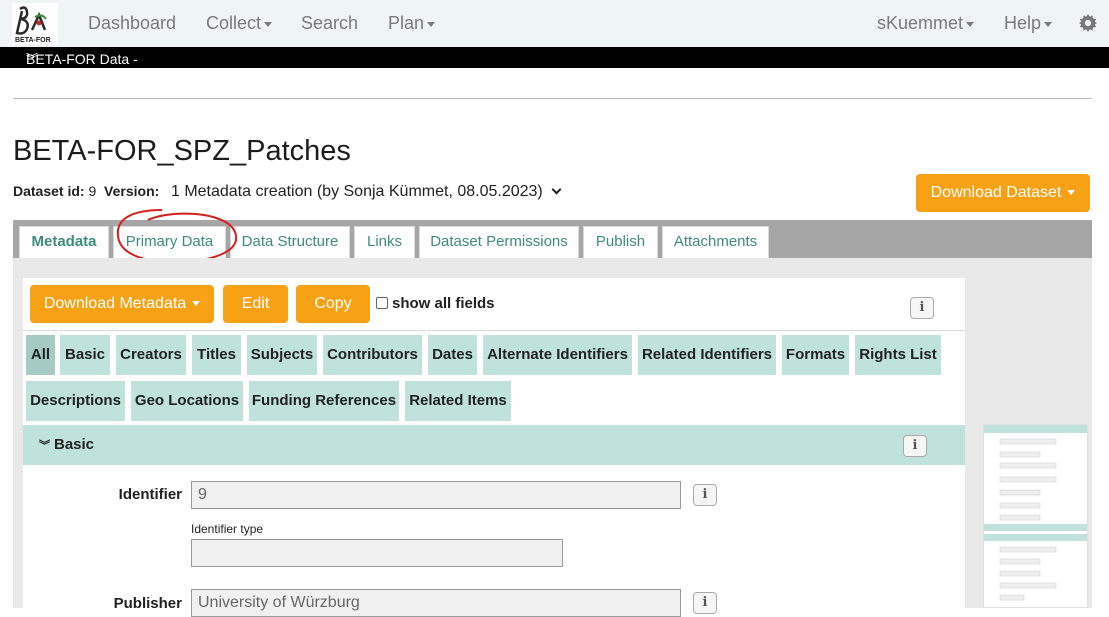  Describe the element at coordinates (384, 242) in the screenshot. I see `tab-links: Links` at that location.